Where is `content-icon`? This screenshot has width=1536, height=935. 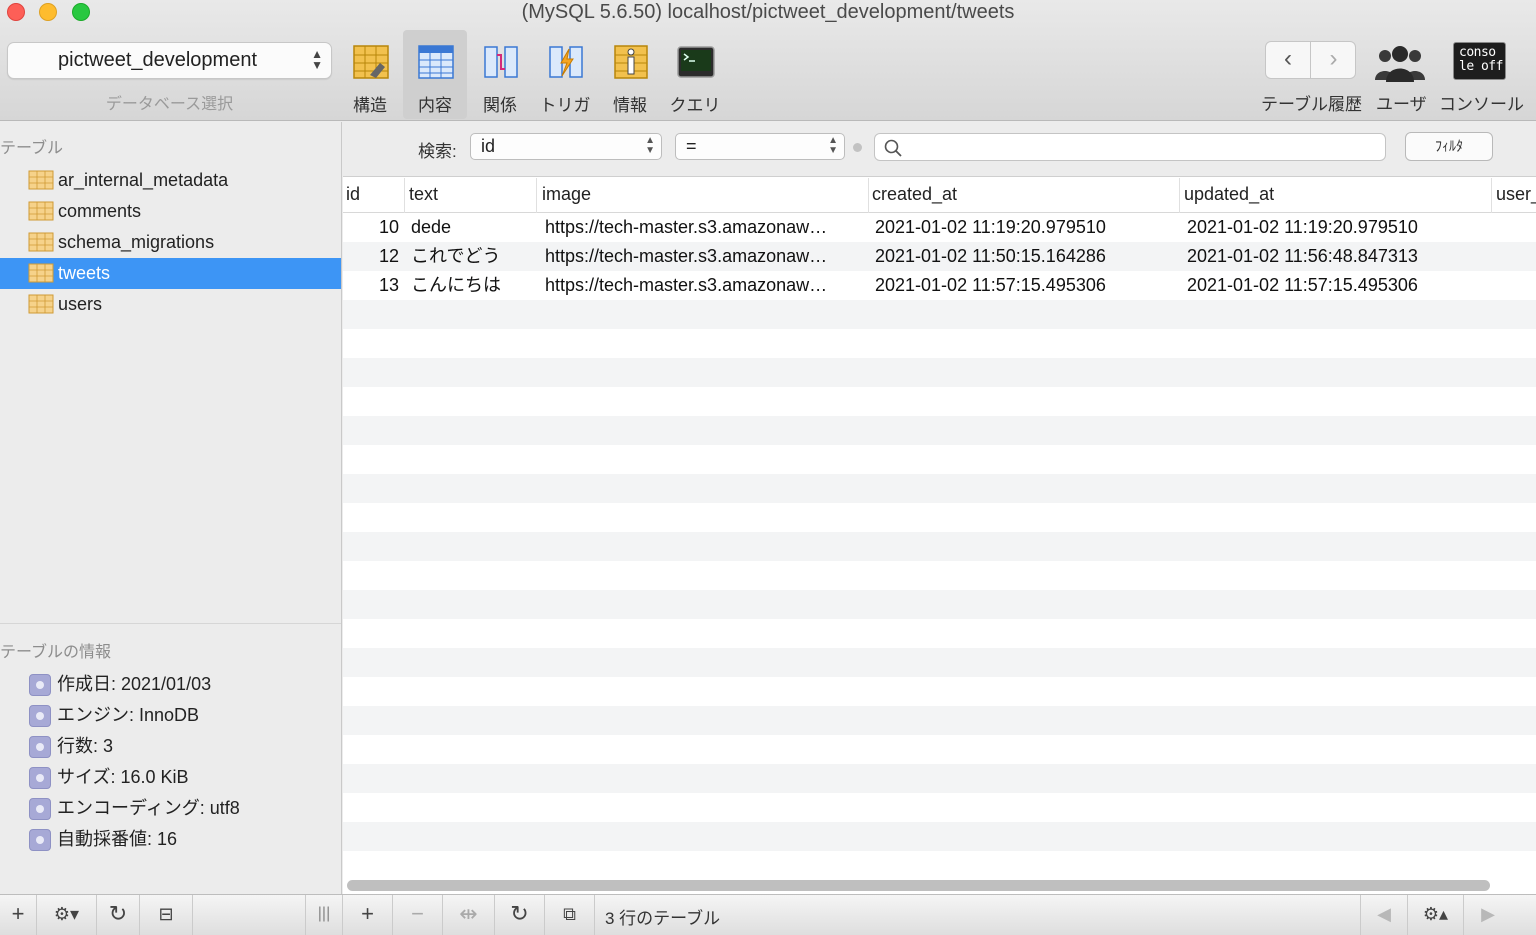 content-icon is located at coordinates (436, 62).